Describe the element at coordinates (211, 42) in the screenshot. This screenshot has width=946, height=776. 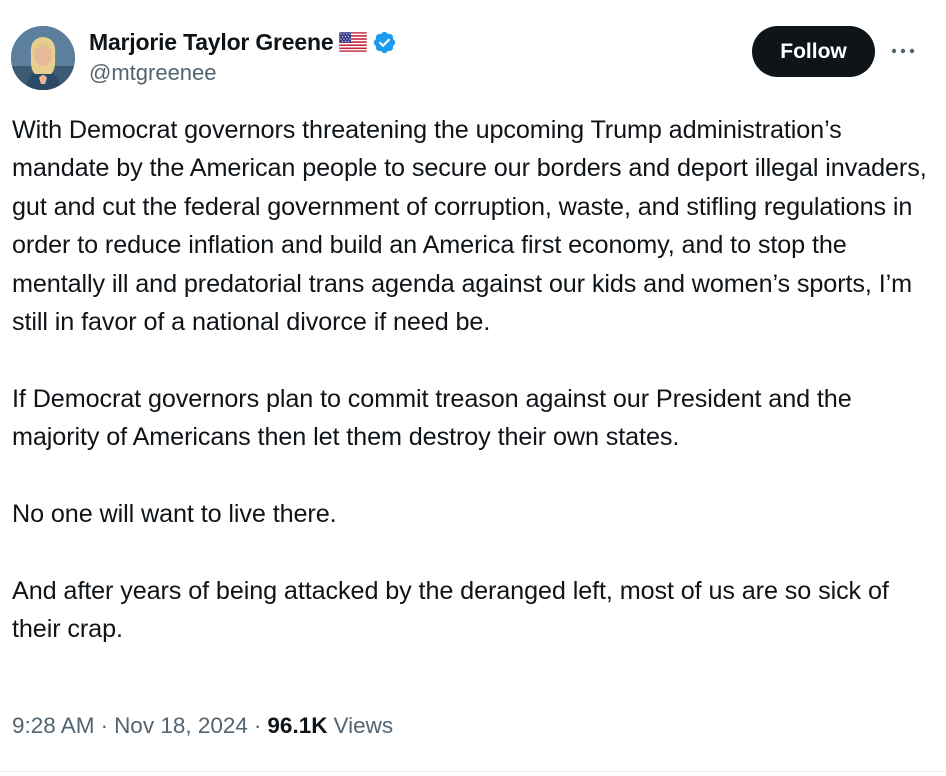
I see `author-display-name: Marjorie Taylor Greene` at that location.